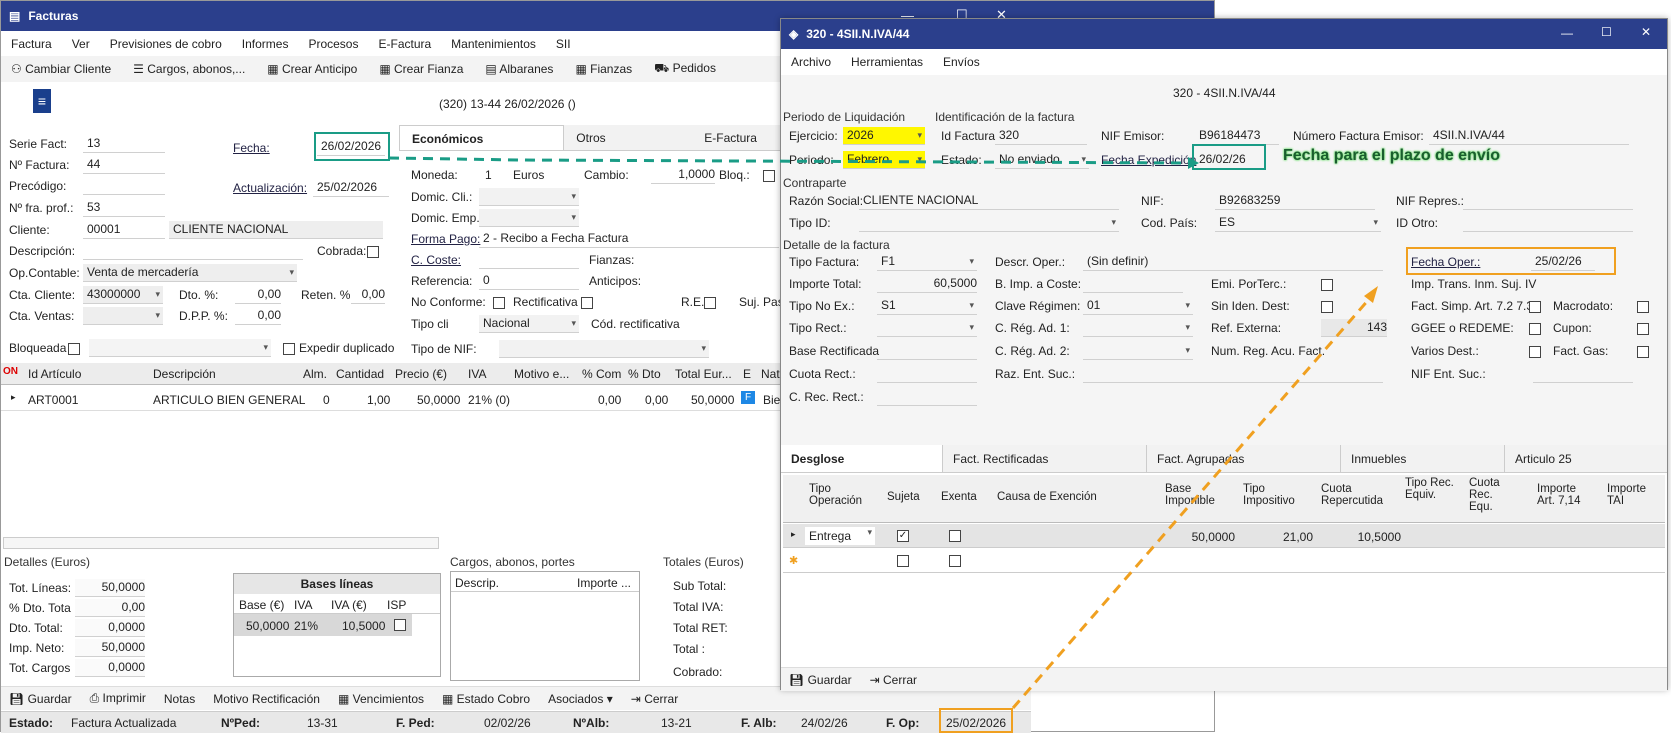  Describe the element at coordinates (1193, 163) in the screenshot. I see `teal-arrowhead` at that location.